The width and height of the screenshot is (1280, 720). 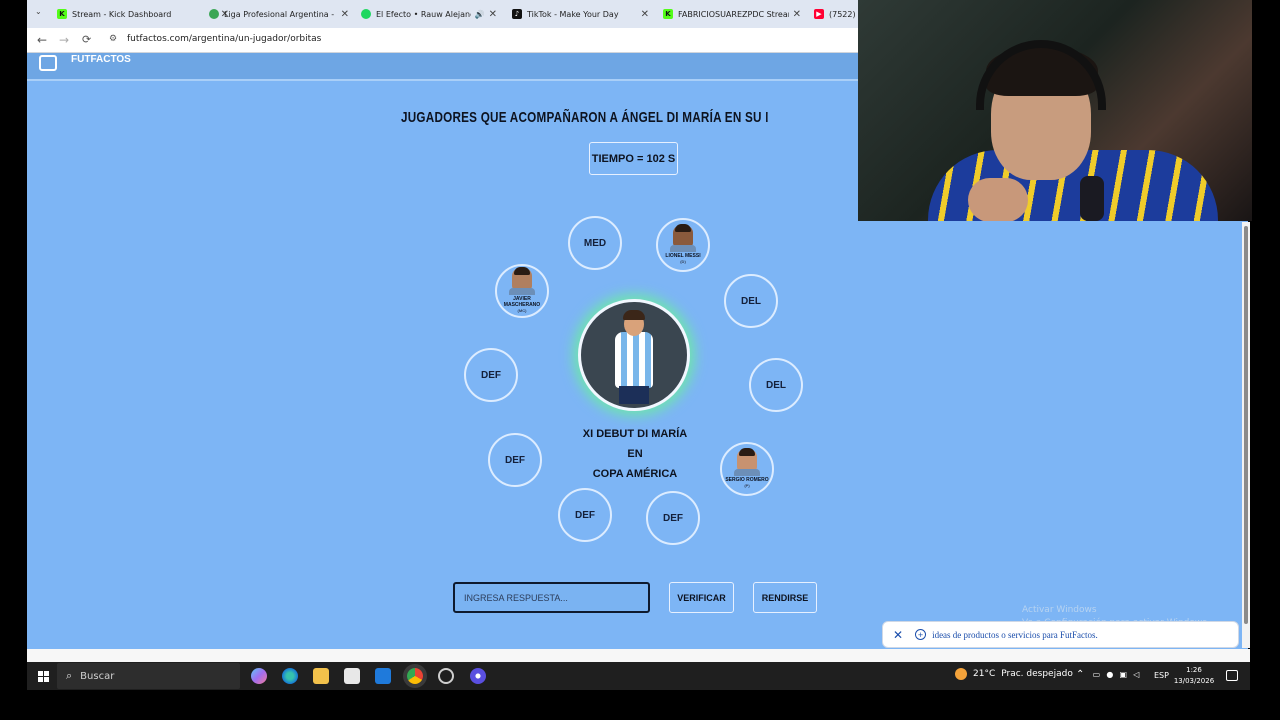 I want to click on center-label: XI DEBUT DI MARÍA EN COPA AMÉRICA, so click(x=635, y=454).